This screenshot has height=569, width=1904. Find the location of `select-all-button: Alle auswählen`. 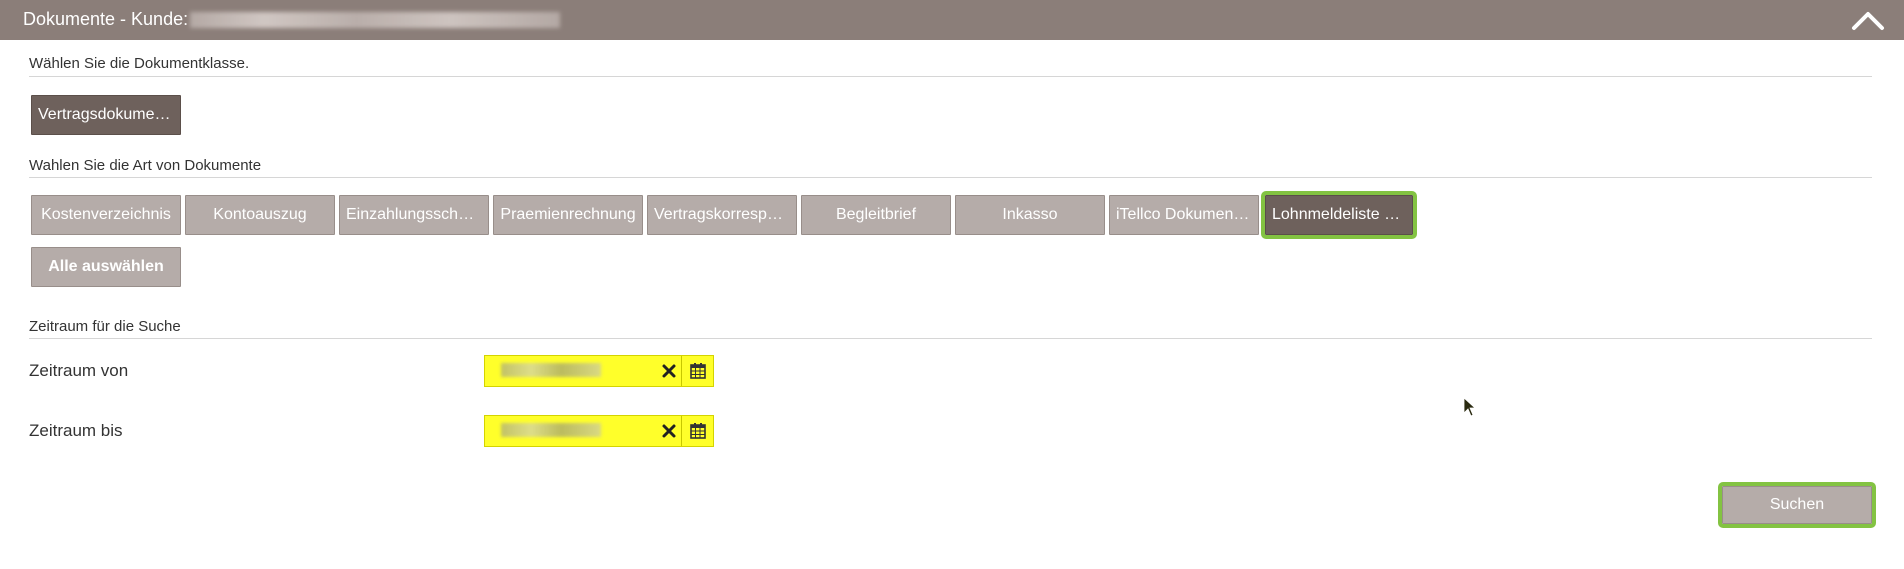

select-all-button: Alle auswählen is located at coordinates (106, 267).